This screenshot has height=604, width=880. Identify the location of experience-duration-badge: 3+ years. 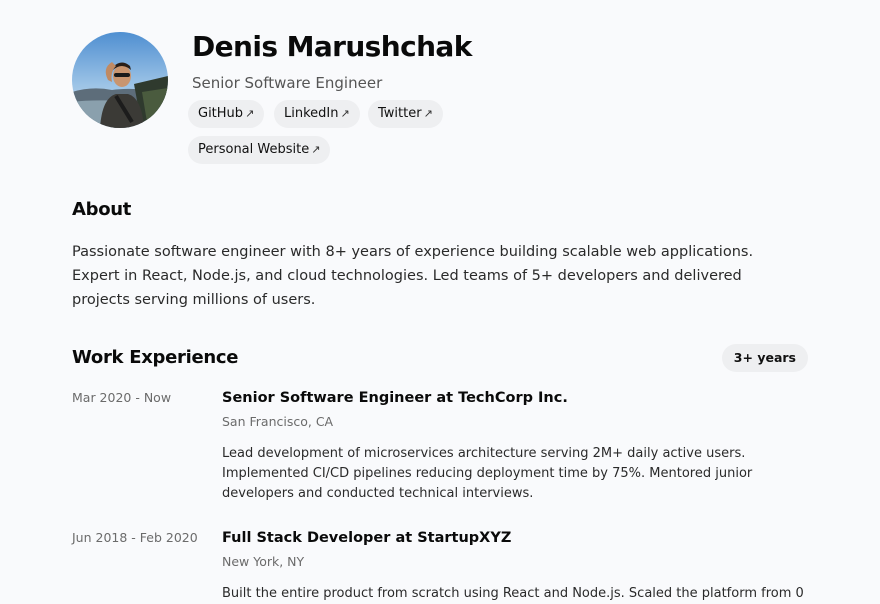
(764, 358).